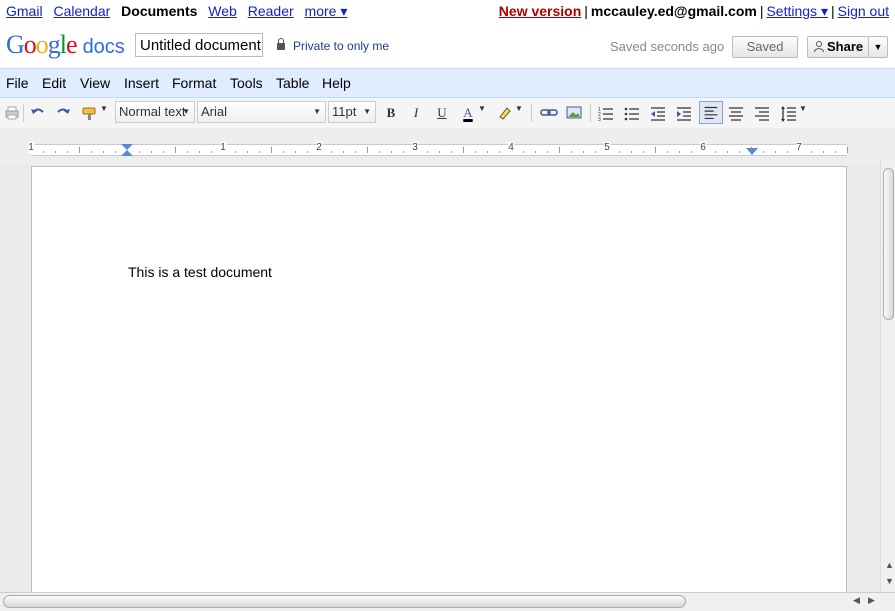 This screenshot has height=611, width=895. What do you see at coordinates (104, 109) in the screenshot?
I see `paint-format-dropdown-icon: ▼` at bounding box center [104, 109].